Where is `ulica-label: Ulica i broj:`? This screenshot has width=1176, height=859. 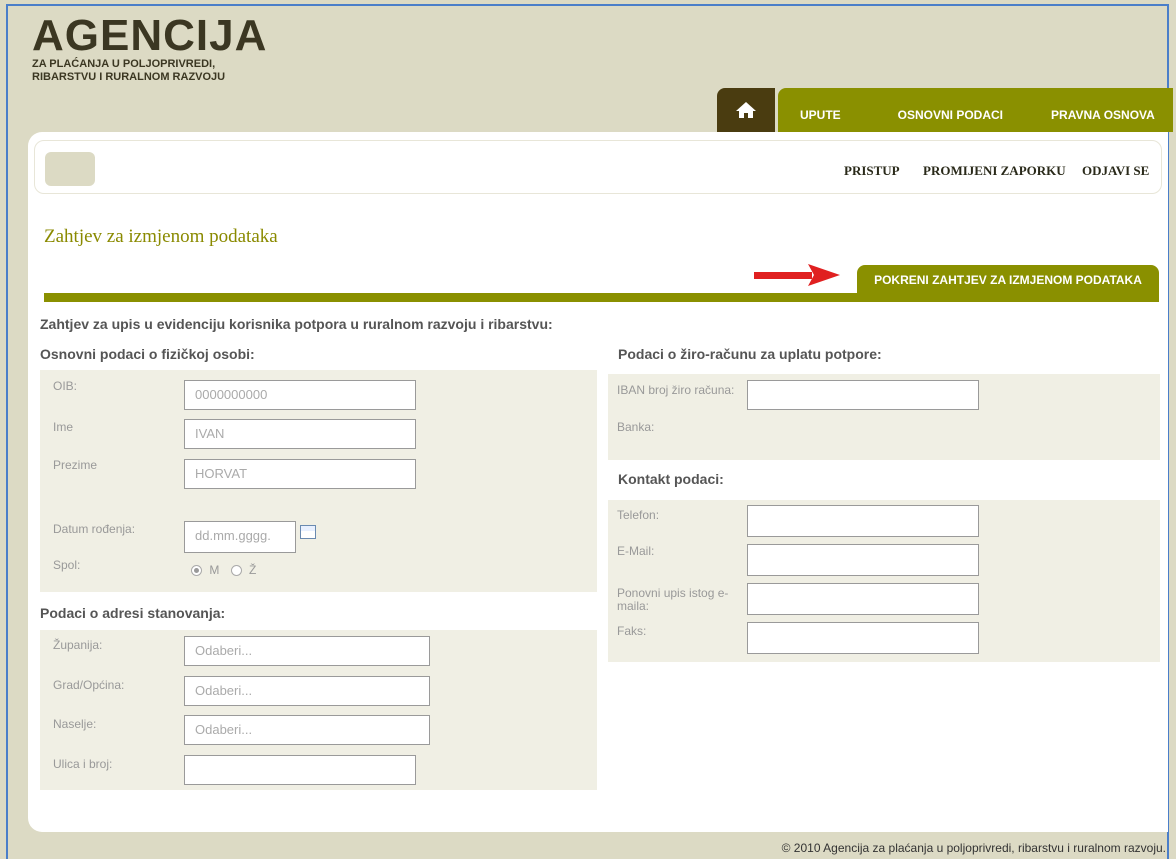 ulica-label: Ulica i broj: is located at coordinates (83, 764).